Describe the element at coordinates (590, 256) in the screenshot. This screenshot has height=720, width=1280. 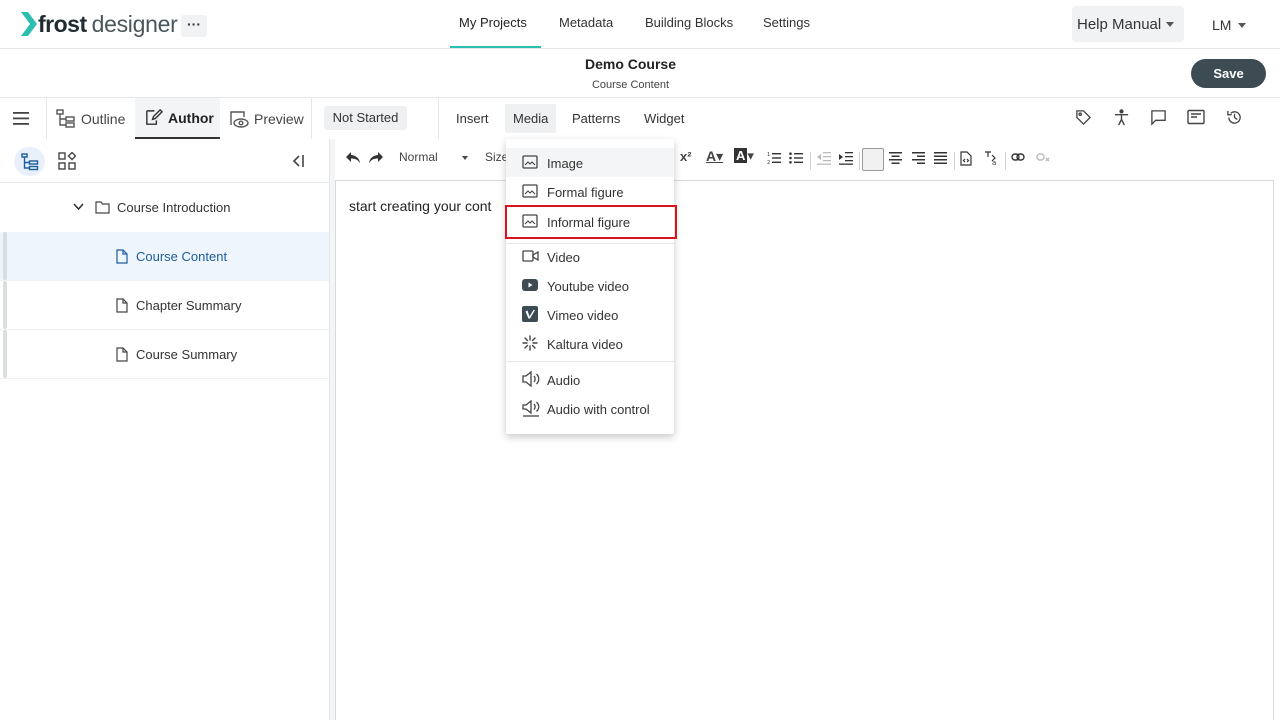
I see `media-item-video: Video` at that location.